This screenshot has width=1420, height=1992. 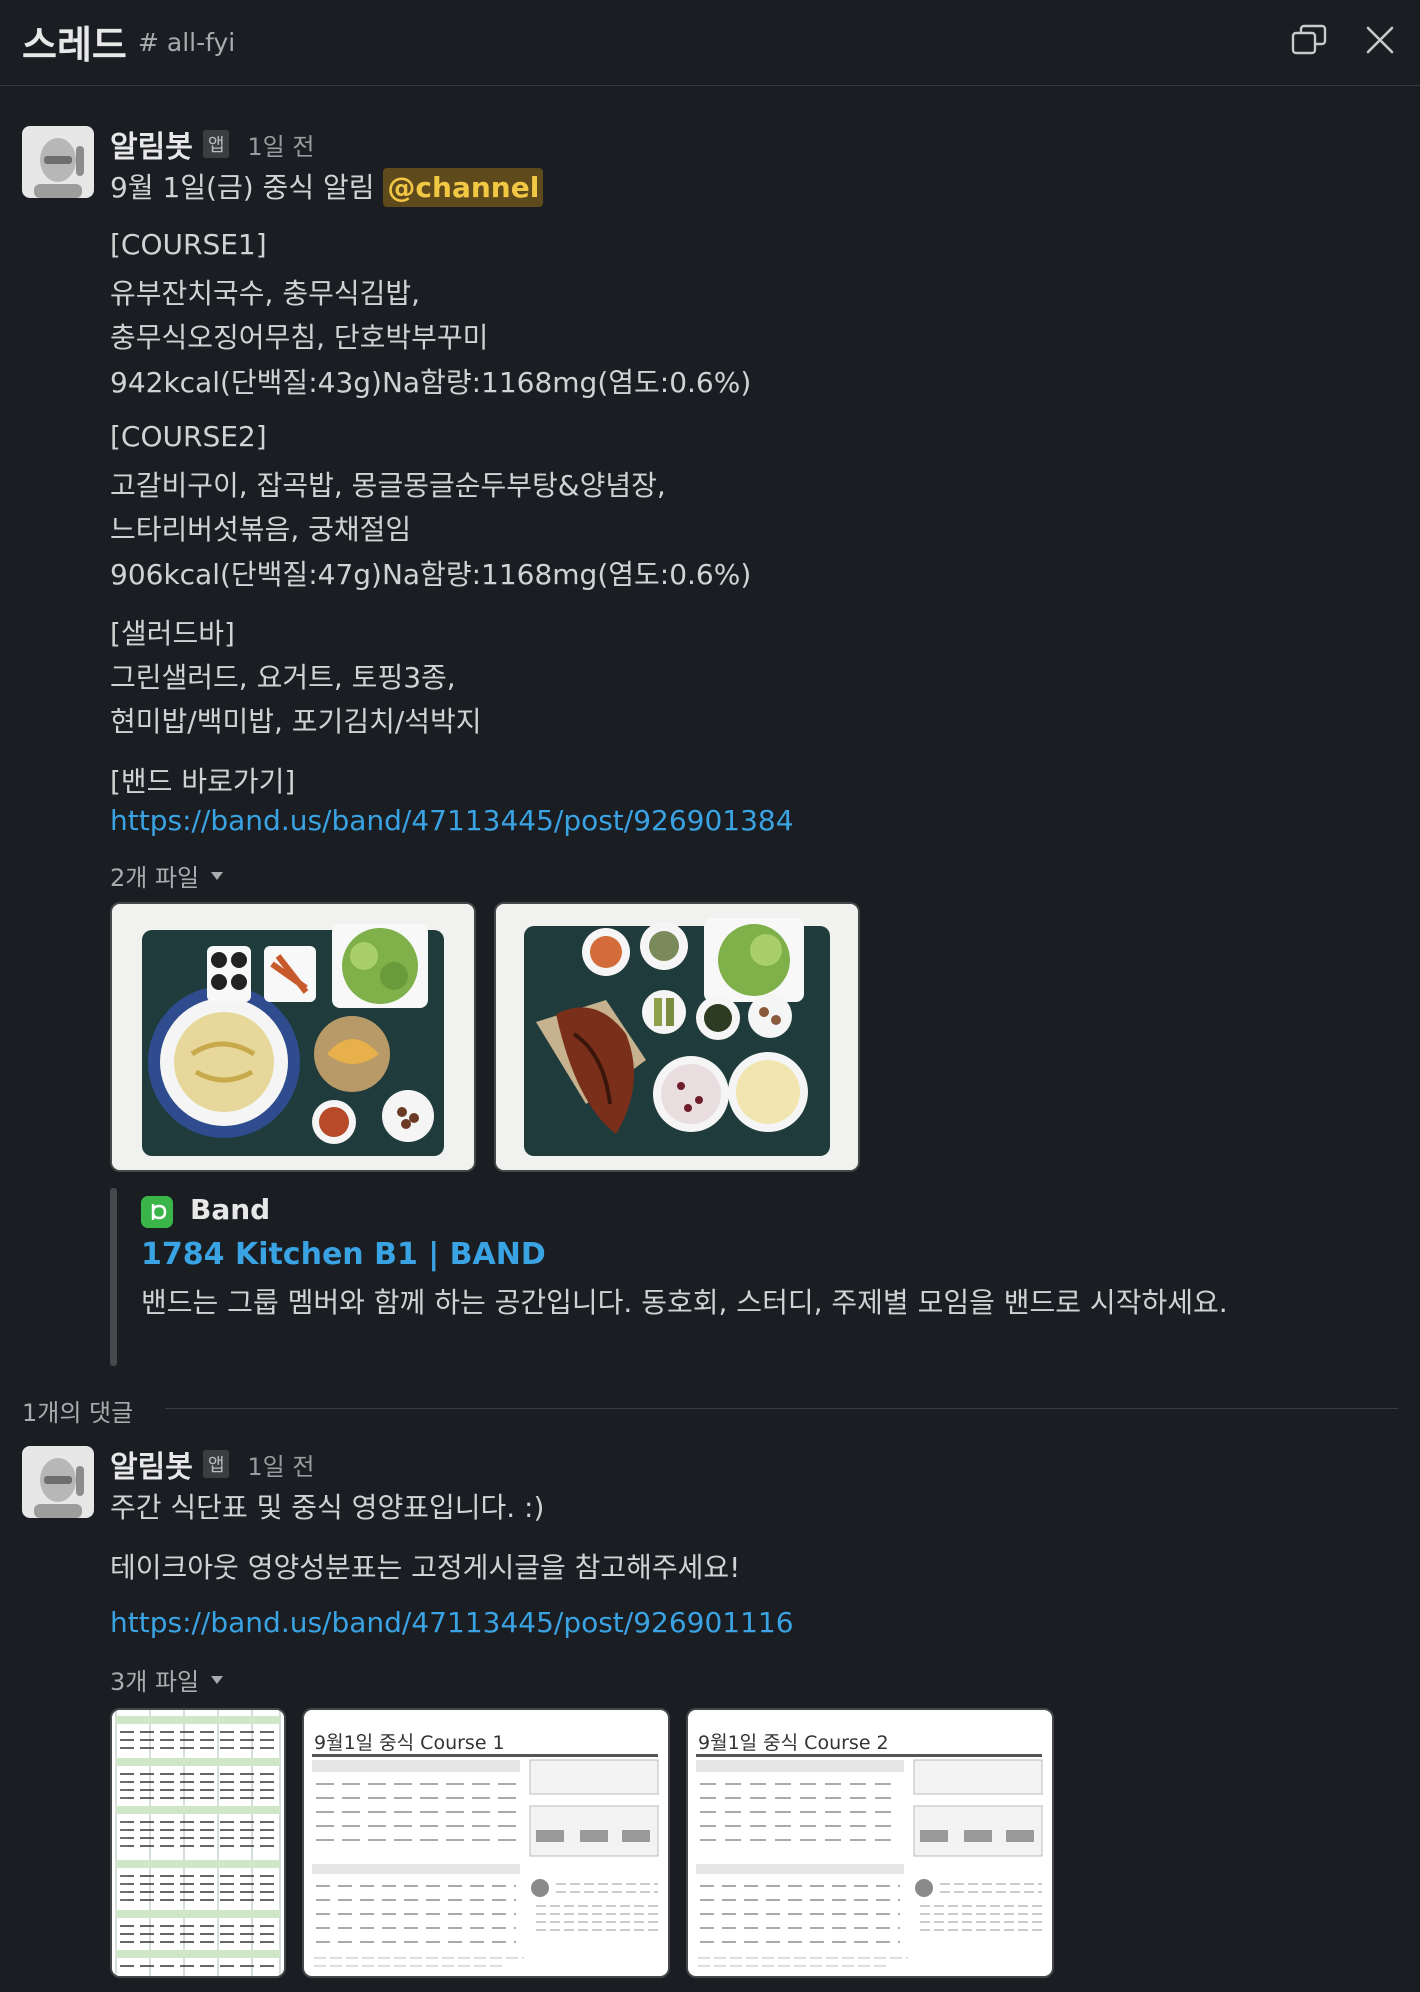 I want to click on files-toggle: 2개 파일, so click(x=167, y=875).